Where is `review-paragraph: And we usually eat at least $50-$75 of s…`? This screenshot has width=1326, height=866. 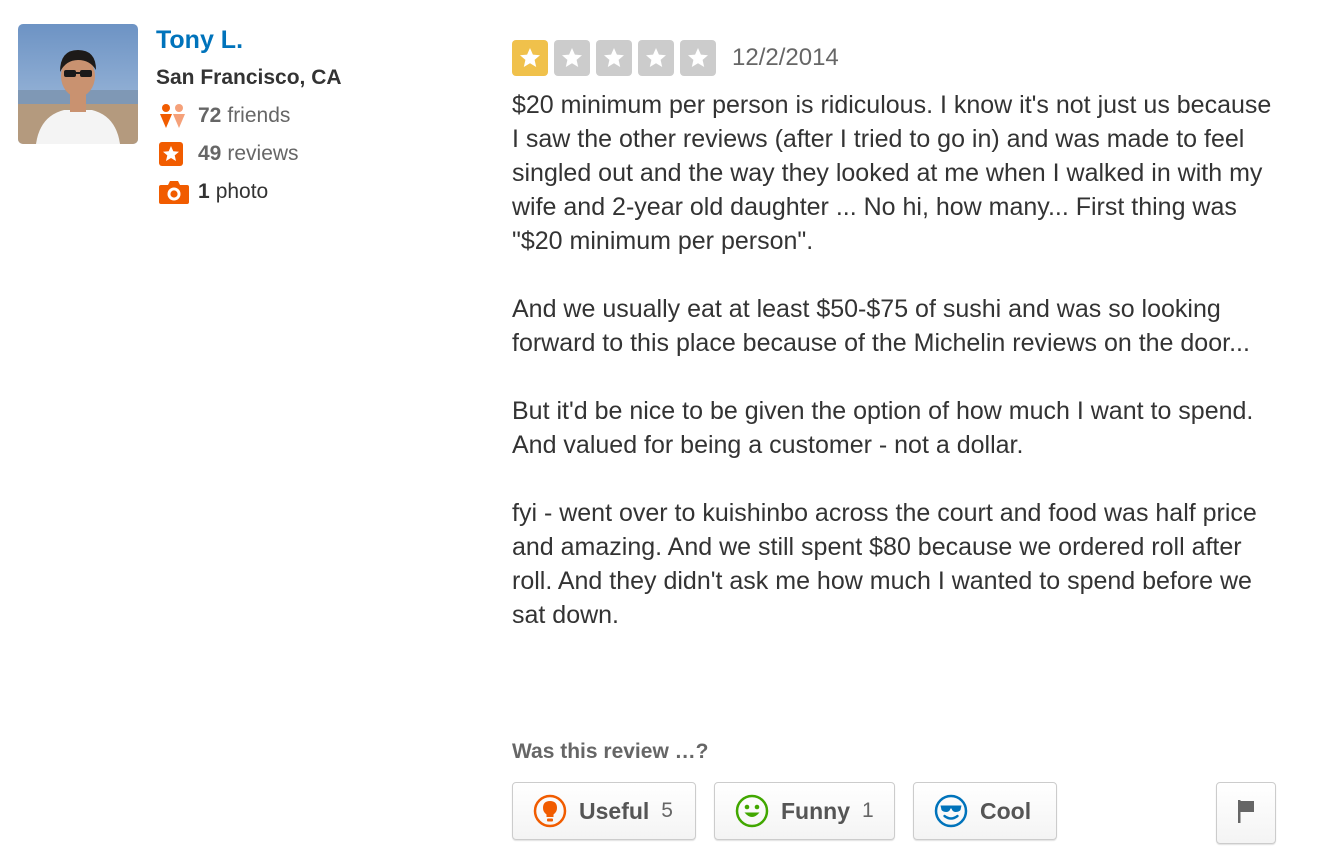
review-paragraph: And we usually eat at least $50-$75 of s… is located at coordinates (881, 326).